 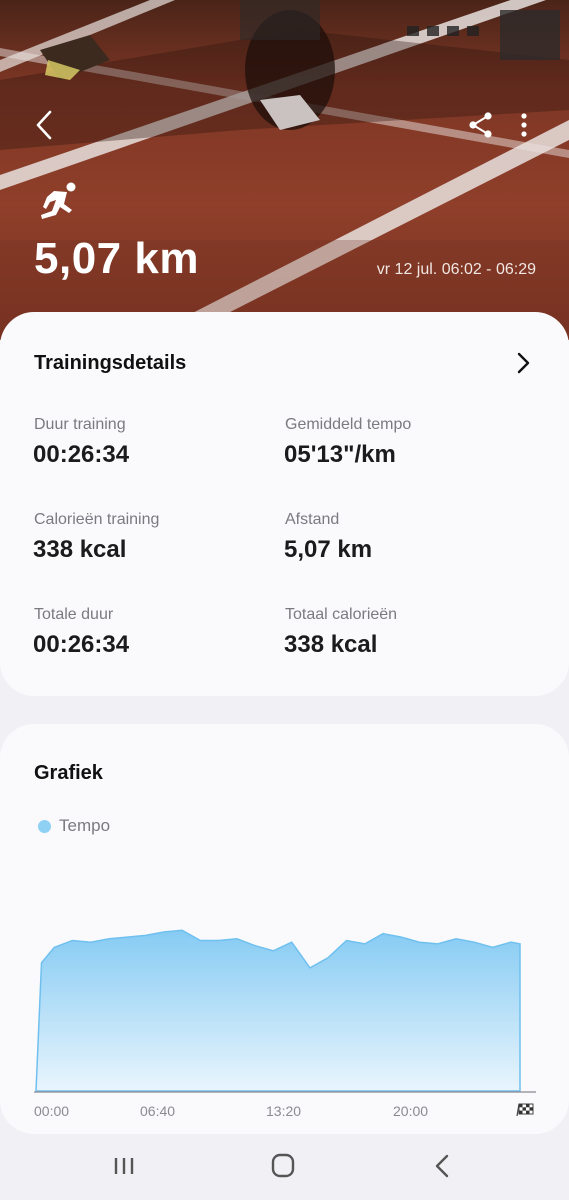 What do you see at coordinates (524, 125) in the screenshot?
I see `more-vertical-icon` at bounding box center [524, 125].